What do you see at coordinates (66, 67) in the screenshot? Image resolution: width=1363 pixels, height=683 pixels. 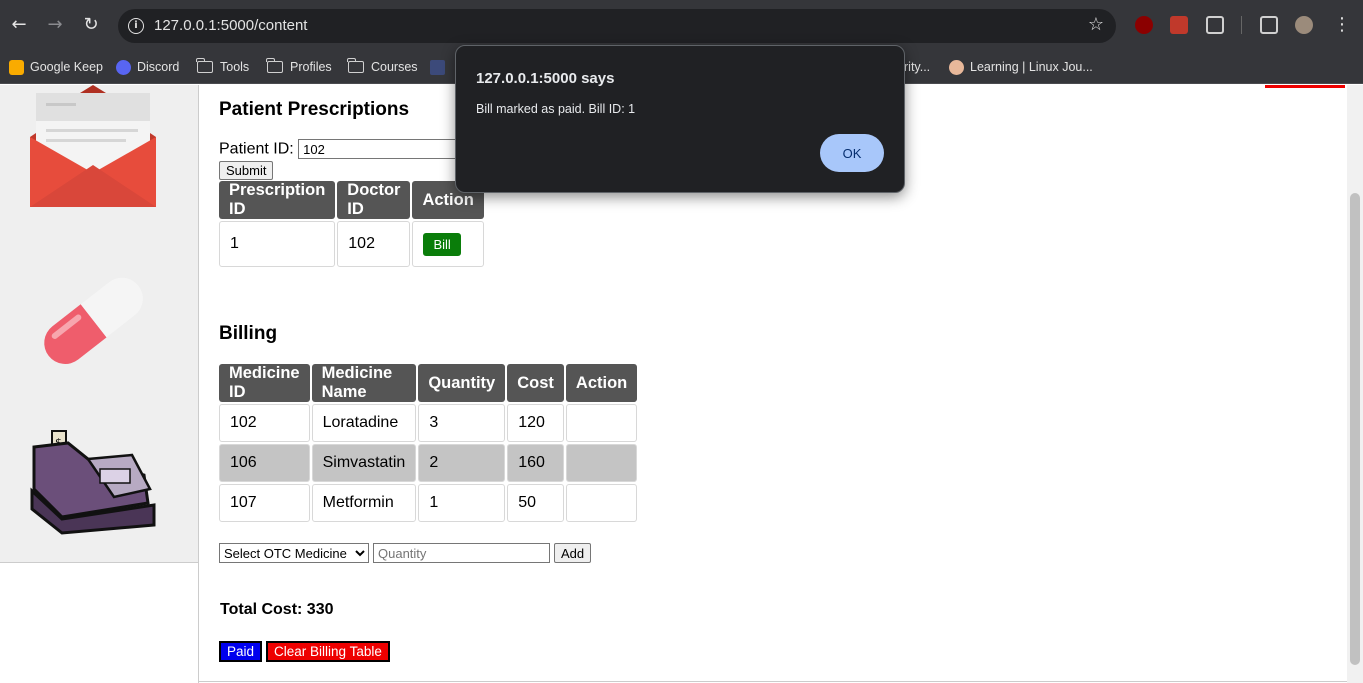 I see `bookmark-label: Google Keep` at bounding box center [66, 67].